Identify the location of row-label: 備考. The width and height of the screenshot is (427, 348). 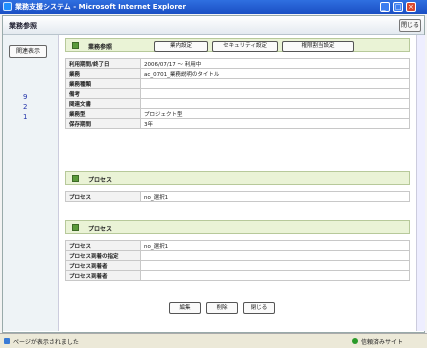
(103, 93).